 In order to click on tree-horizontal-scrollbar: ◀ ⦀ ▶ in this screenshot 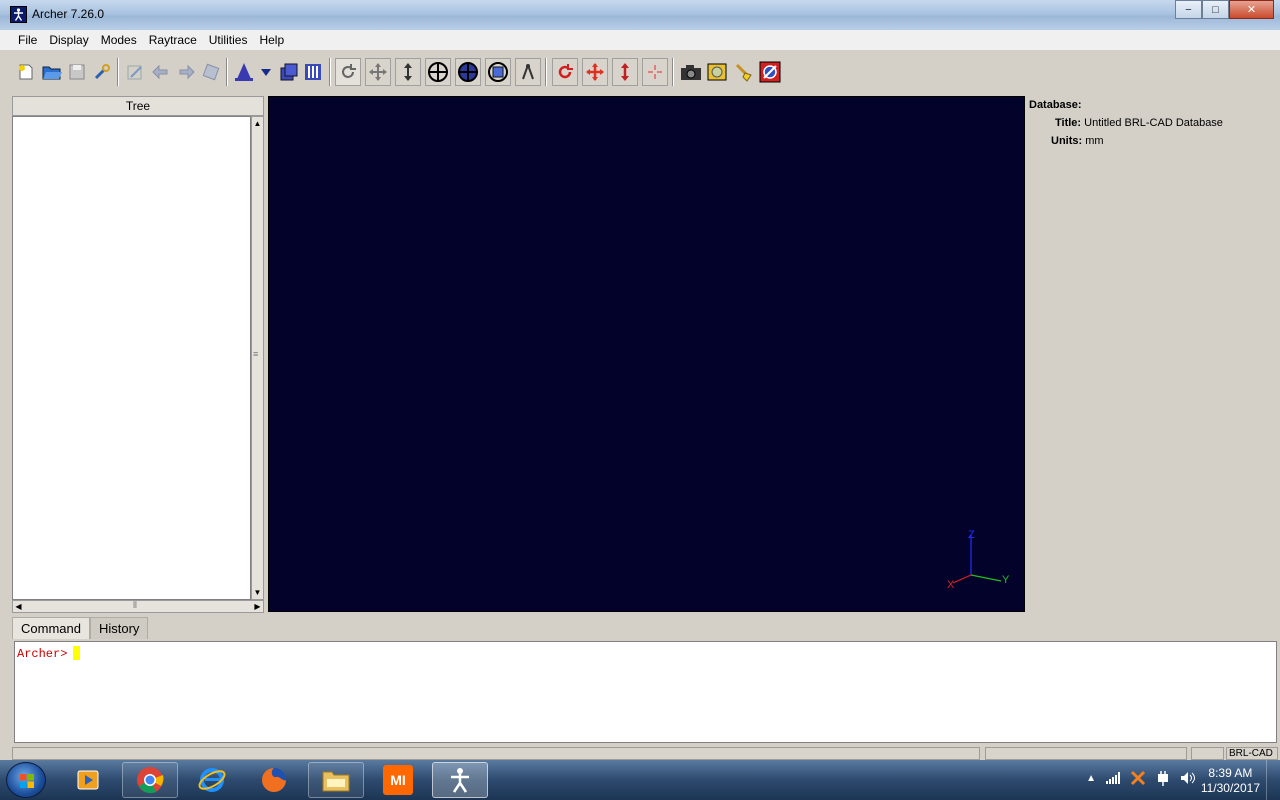, I will do `click(138, 606)`.